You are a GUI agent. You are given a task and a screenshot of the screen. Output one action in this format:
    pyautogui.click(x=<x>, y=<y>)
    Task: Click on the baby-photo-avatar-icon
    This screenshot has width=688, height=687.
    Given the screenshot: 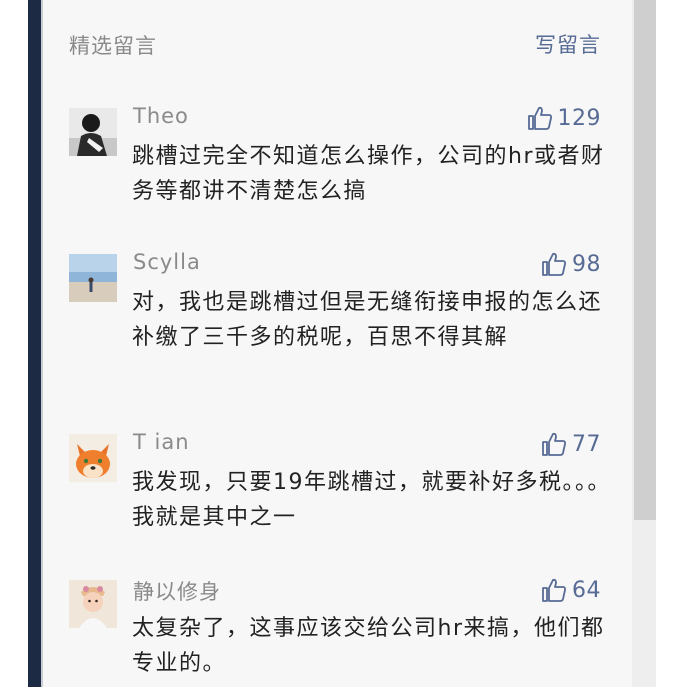 What is the action you would take?
    pyautogui.click(x=93, y=604)
    